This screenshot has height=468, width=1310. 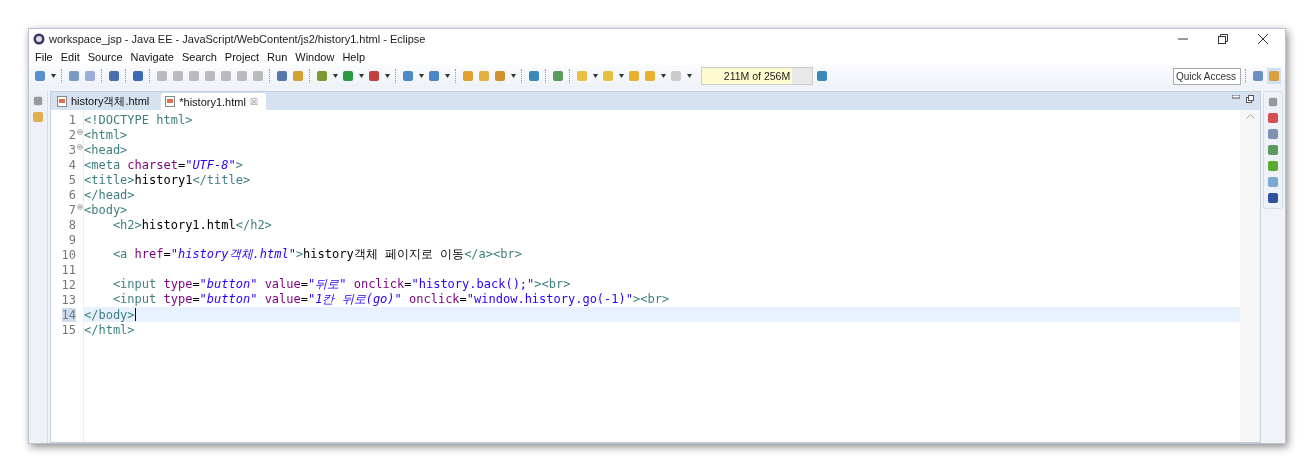 I want to click on line-number: 6, so click(x=72, y=194).